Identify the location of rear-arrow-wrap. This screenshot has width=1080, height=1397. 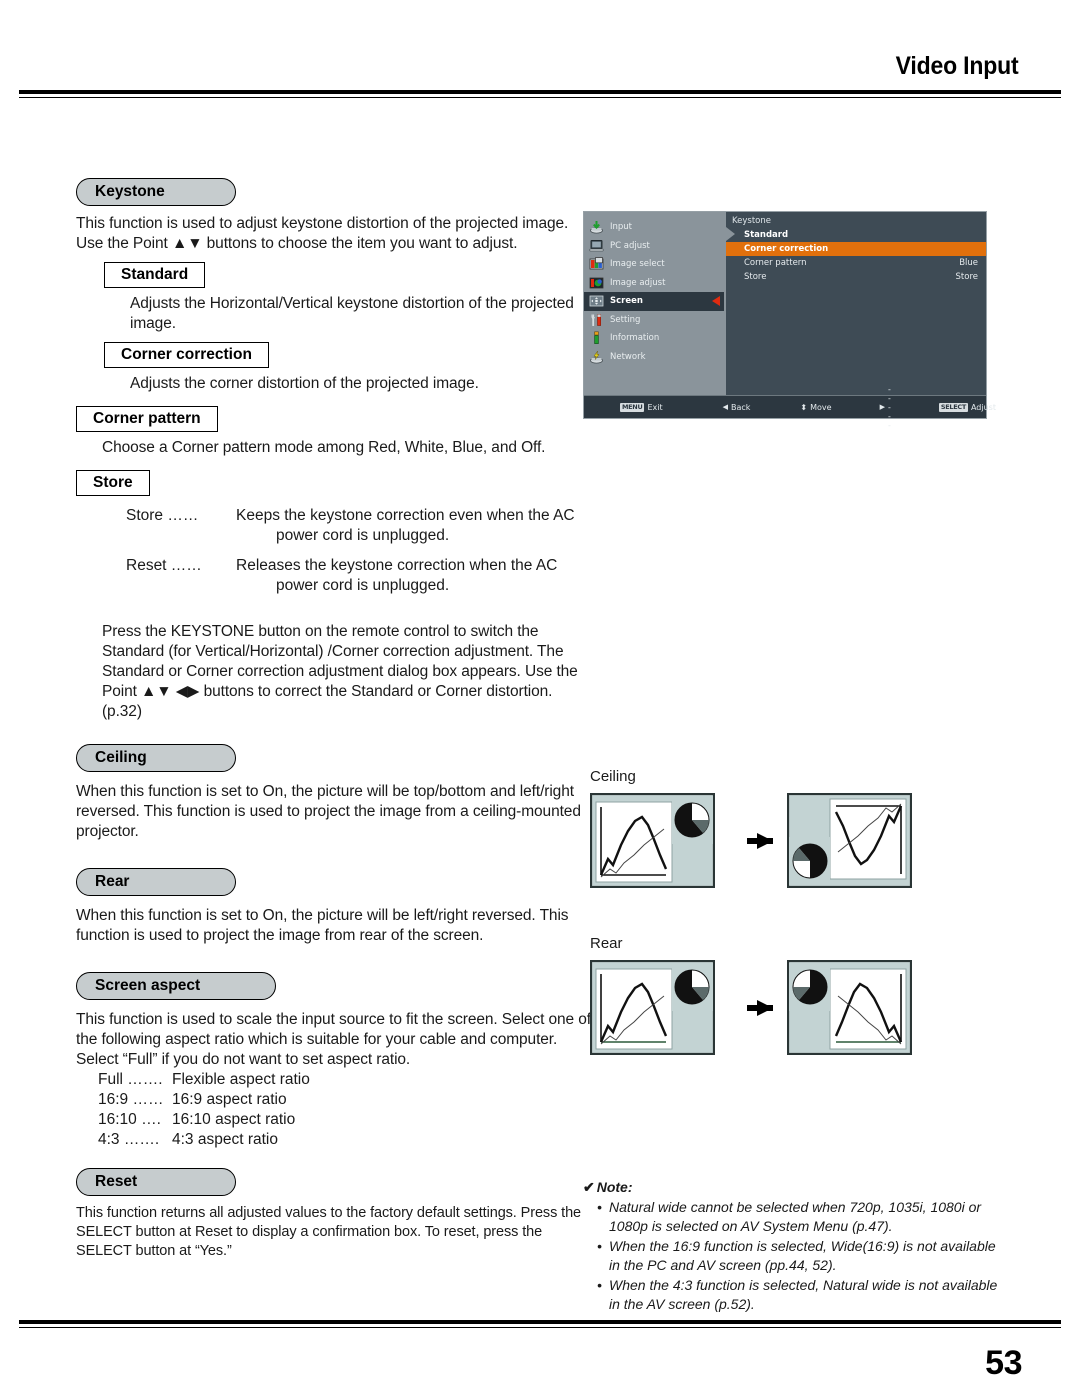
(751, 1007).